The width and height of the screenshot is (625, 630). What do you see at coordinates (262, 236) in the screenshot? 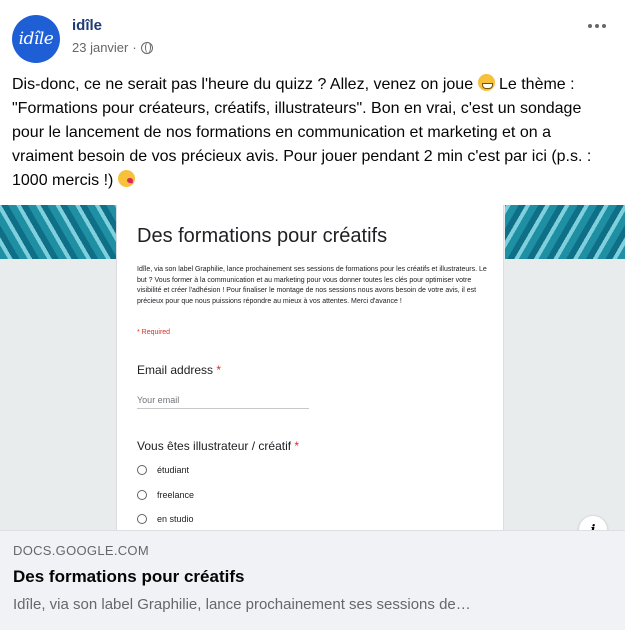
I see `form-title: Des formations pour créatifs` at bounding box center [262, 236].